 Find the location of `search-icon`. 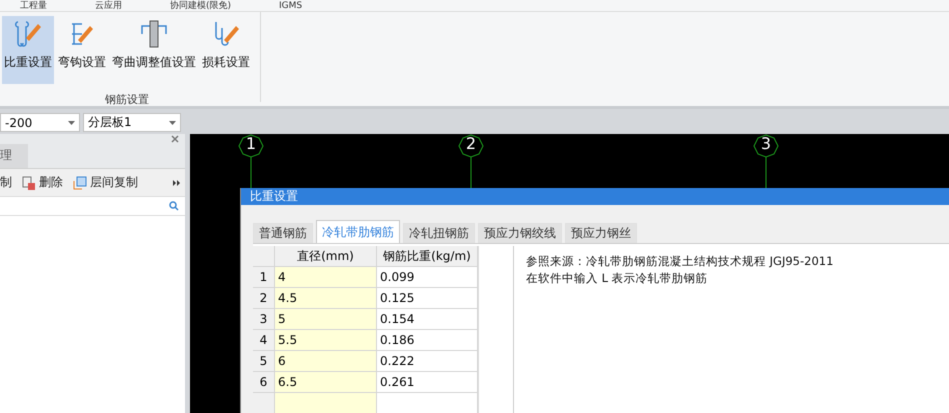

search-icon is located at coordinates (174, 206).